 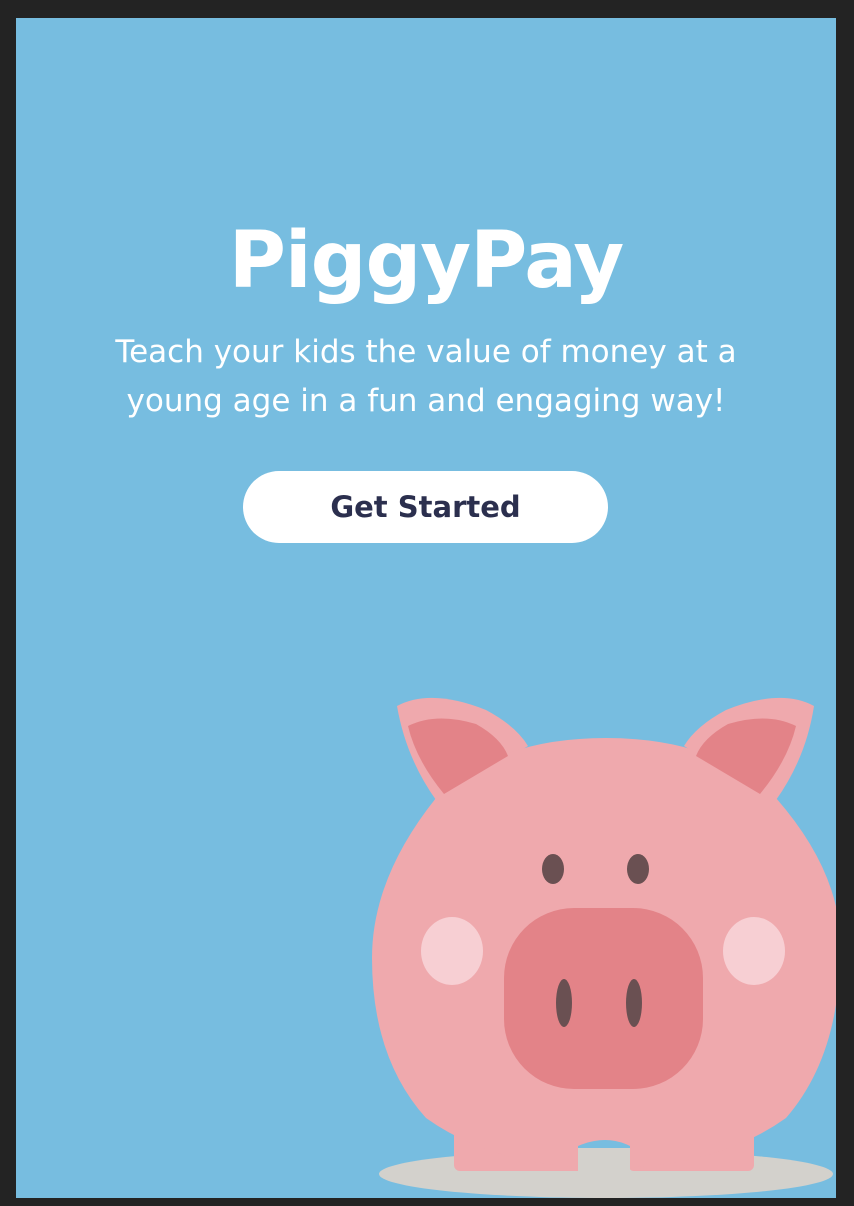 I want to click on right-eye, so click(x=638, y=869).